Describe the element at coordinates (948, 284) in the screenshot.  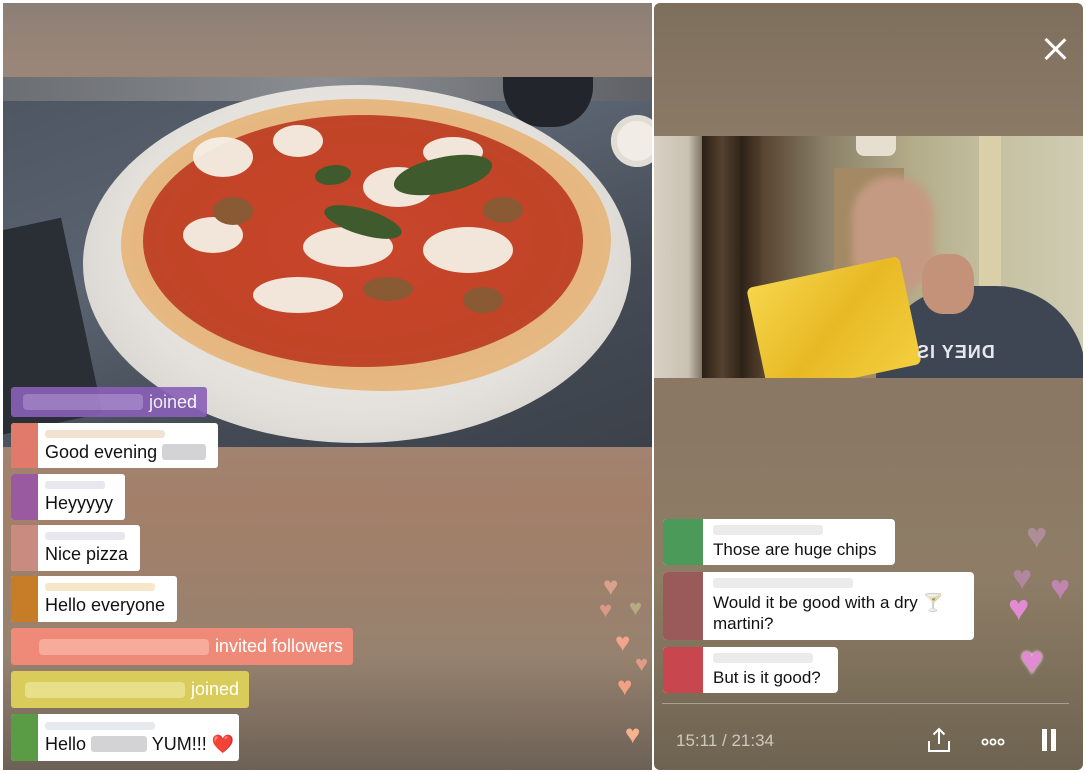
I see `hand` at that location.